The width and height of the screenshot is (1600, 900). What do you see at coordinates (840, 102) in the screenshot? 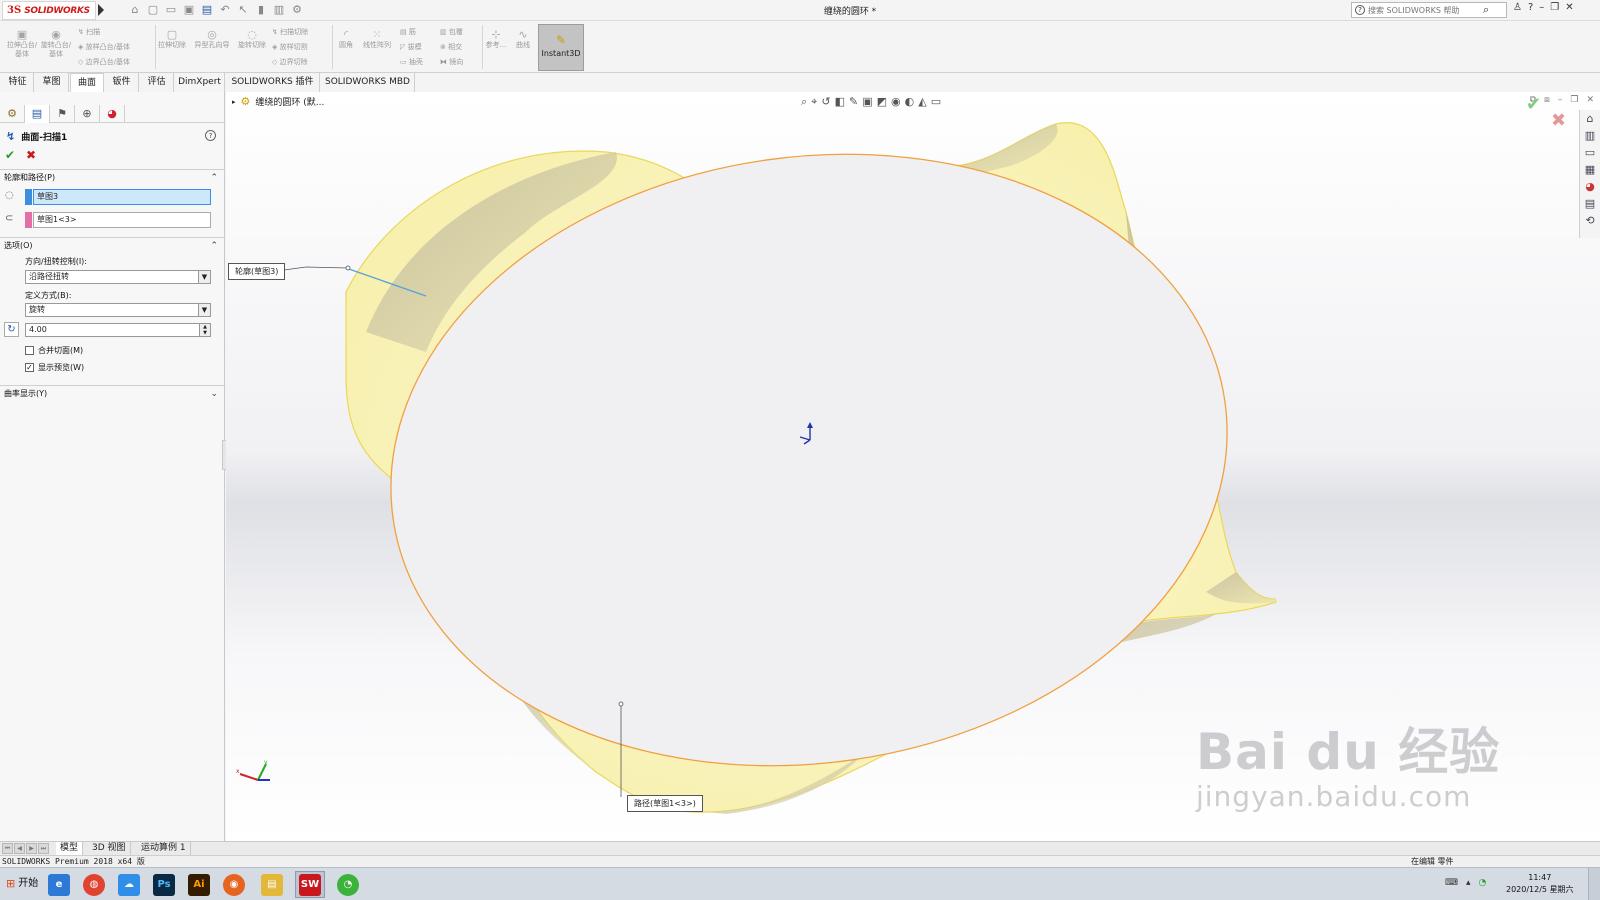
I see `section-view-icon: ◧` at bounding box center [840, 102].